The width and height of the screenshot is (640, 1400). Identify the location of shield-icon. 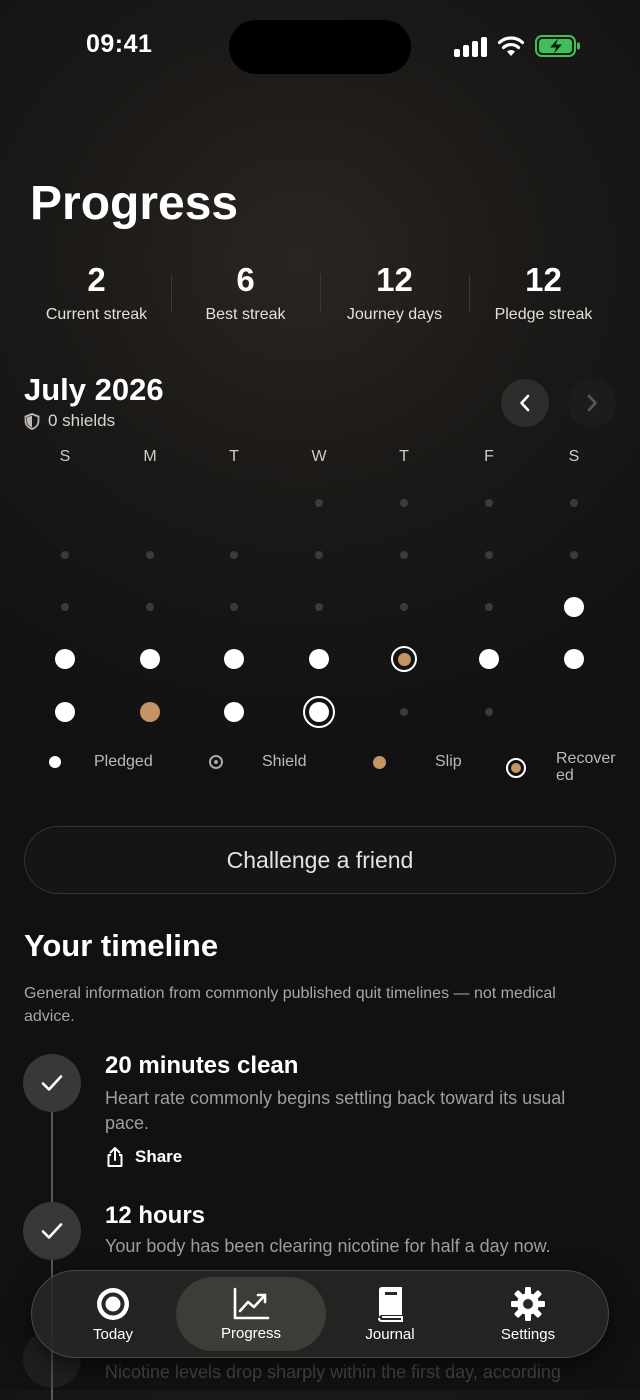
(32, 421).